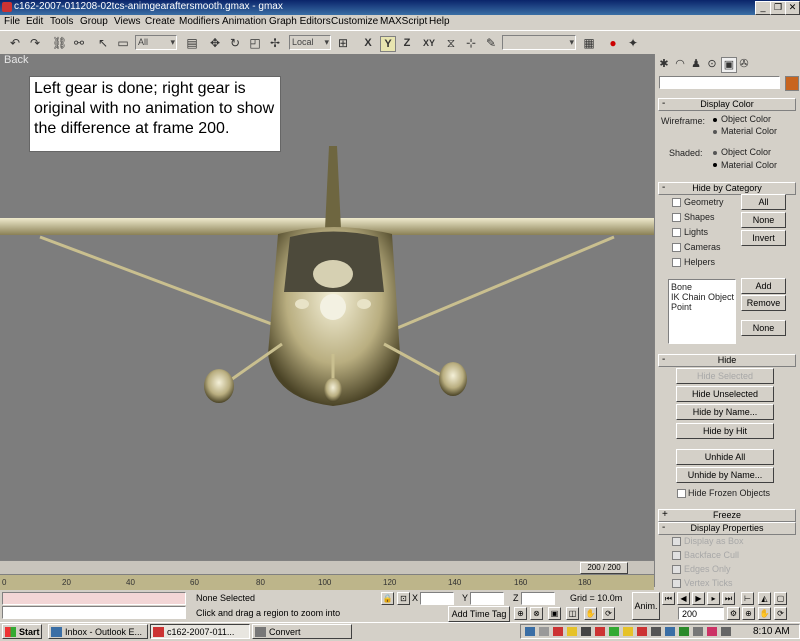  Describe the element at coordinates (387, 598) in the screenshot. I see `lock-selection-icon: 🔒` at that location.